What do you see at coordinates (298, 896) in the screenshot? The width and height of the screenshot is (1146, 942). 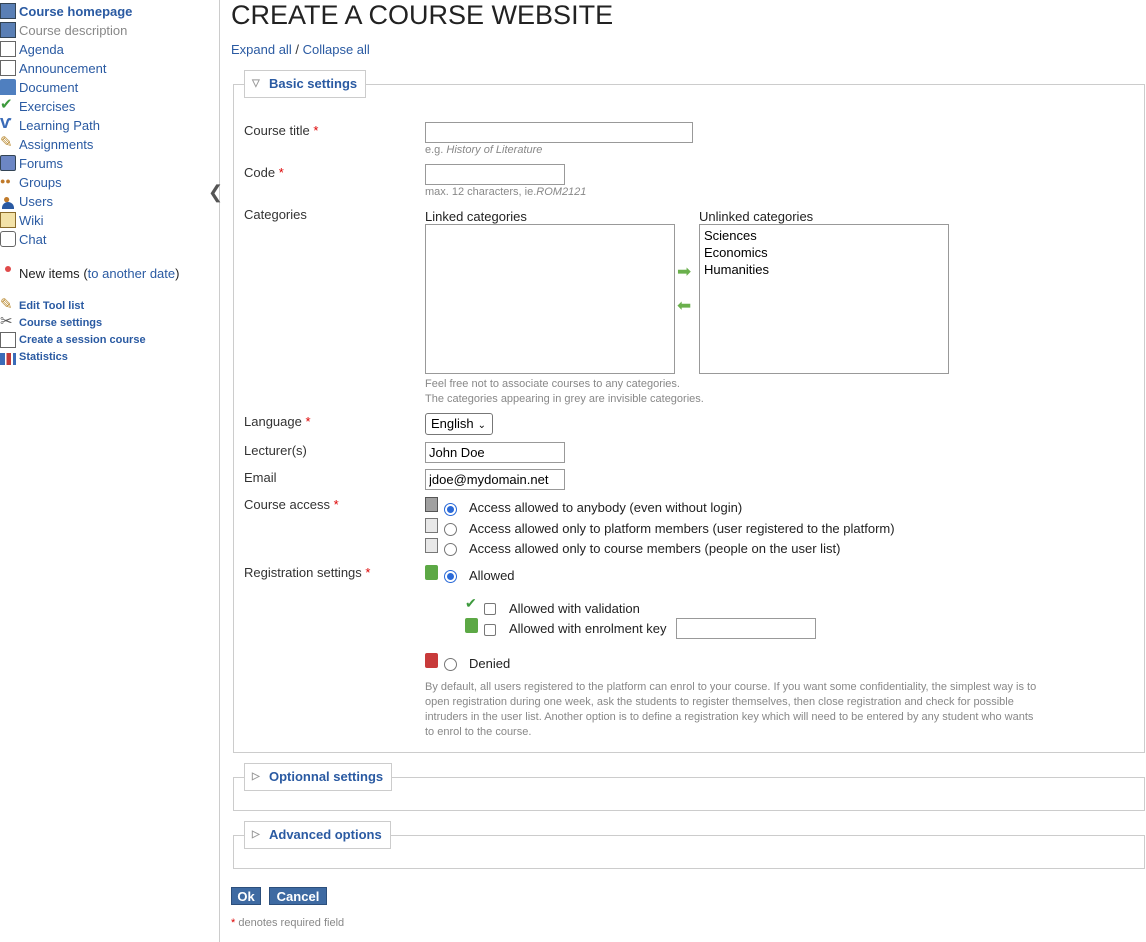 I see `cancel-button: Cancel` at bounding box center [298, 896].